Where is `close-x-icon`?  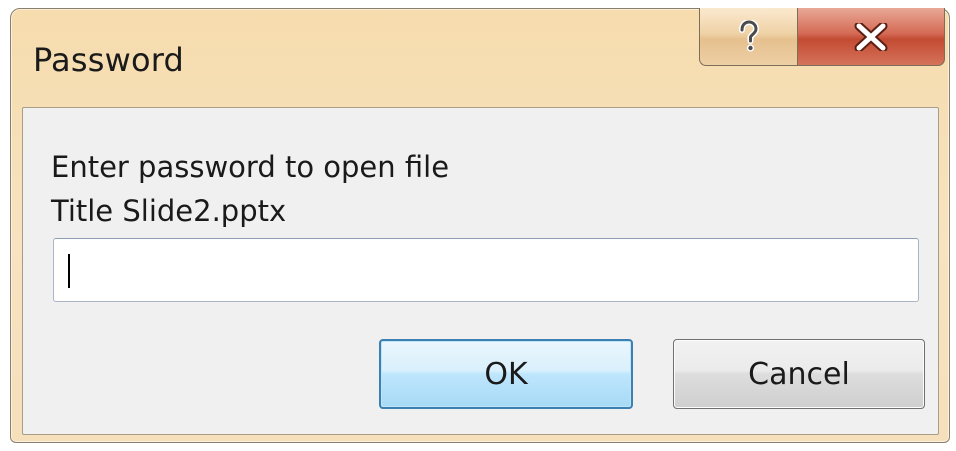 close-x-icon is located at coordinates (871, 36).